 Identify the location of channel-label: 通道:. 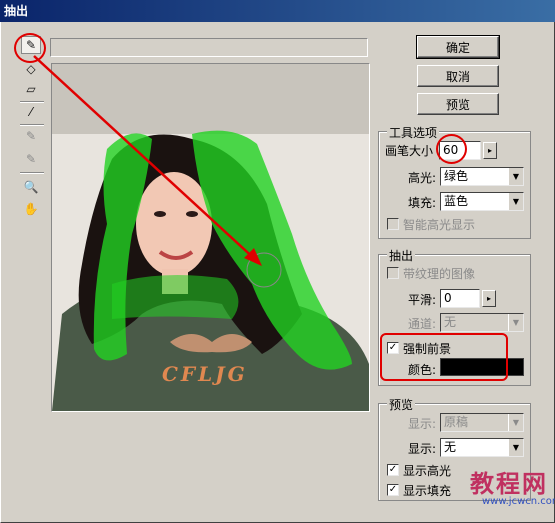
(422, 324).